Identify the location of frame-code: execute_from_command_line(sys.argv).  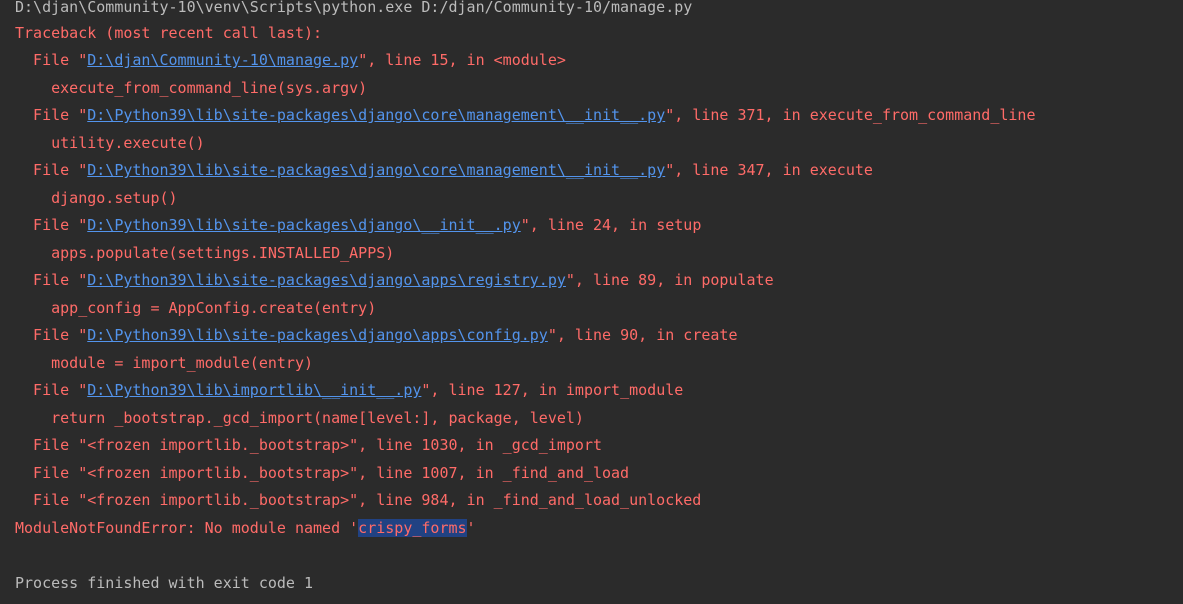
(191, 88).